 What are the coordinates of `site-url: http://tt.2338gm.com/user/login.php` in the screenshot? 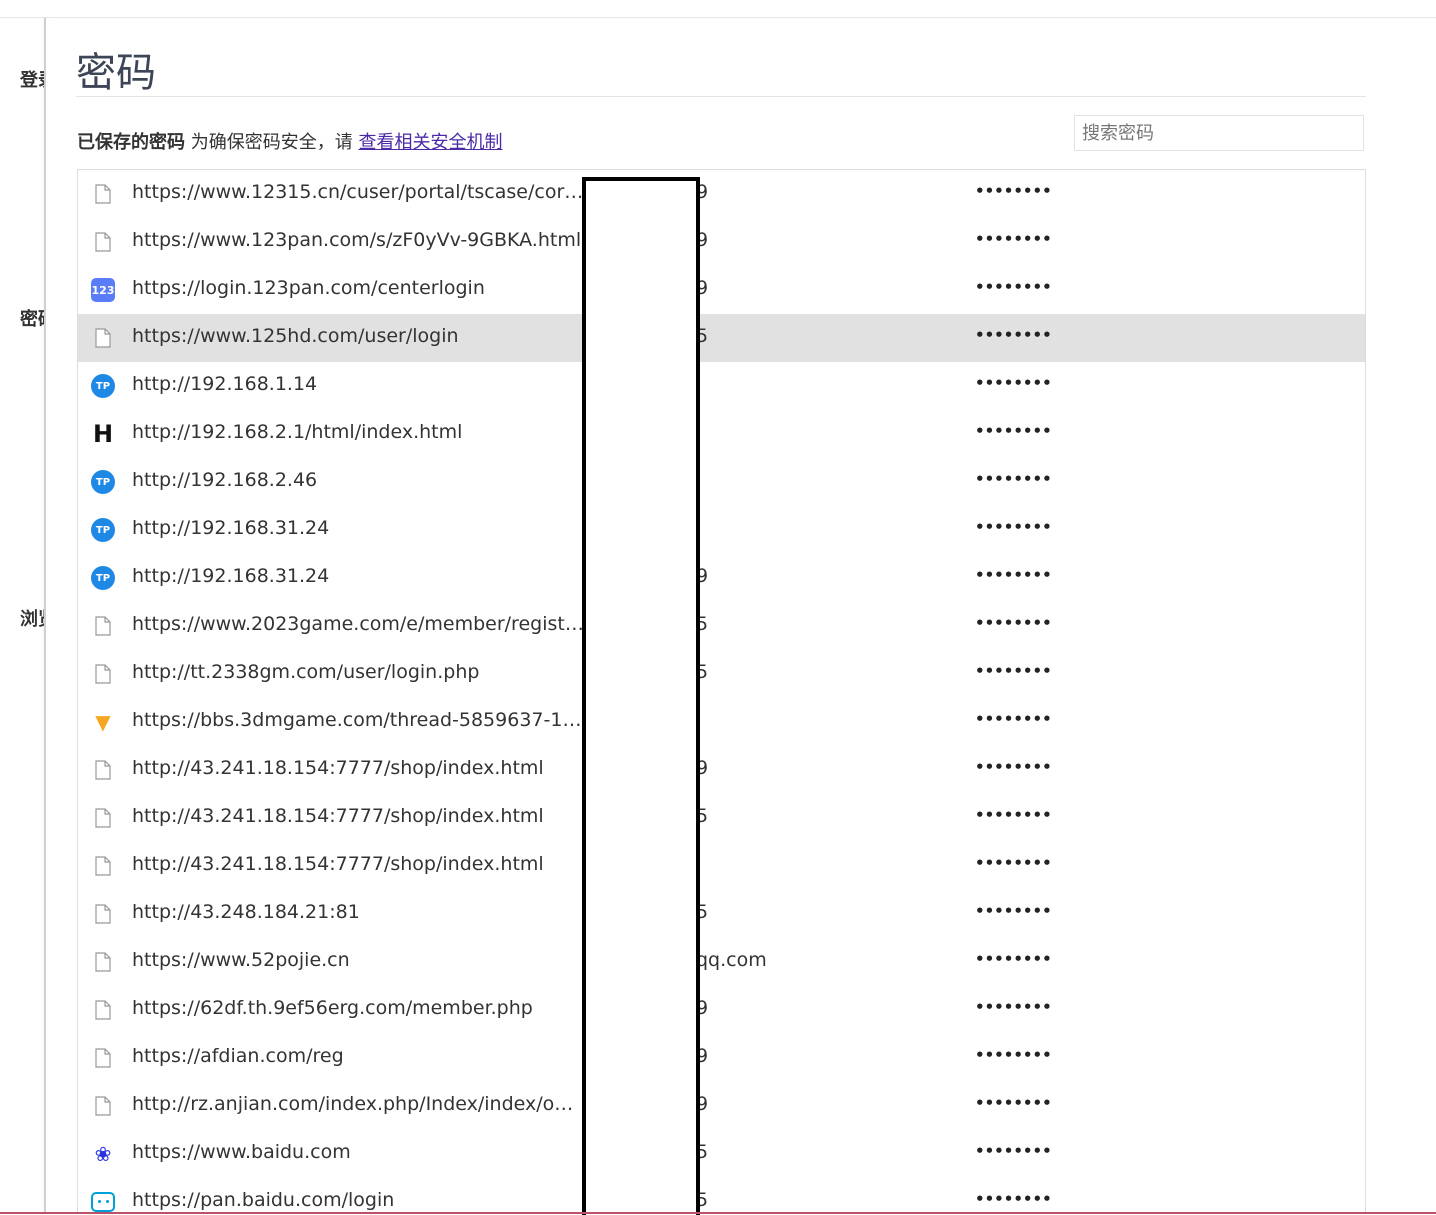 It's located at (306, 672).